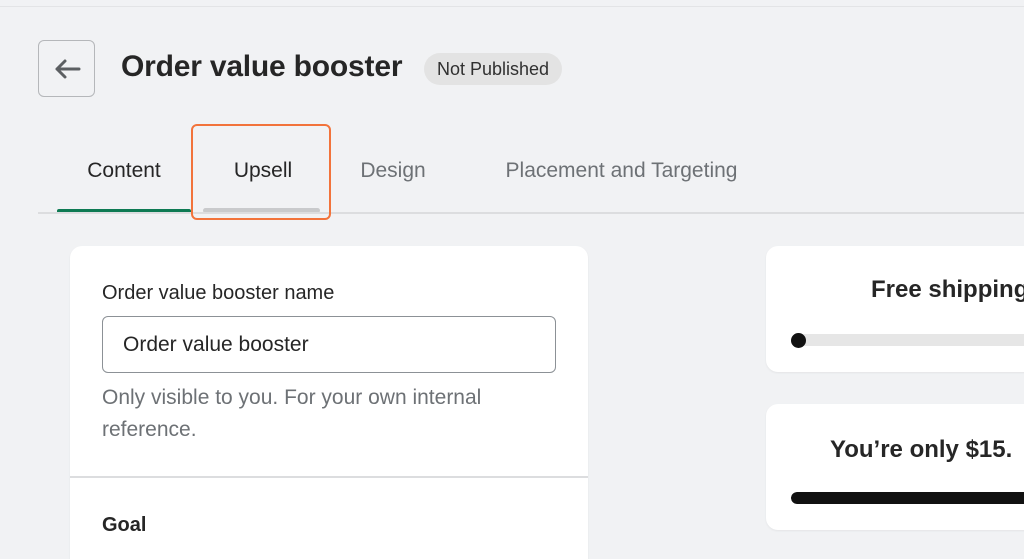 The height and width of the screenshot is (559, 1024). I want to click on tab-content: Content, so click(124, 171).